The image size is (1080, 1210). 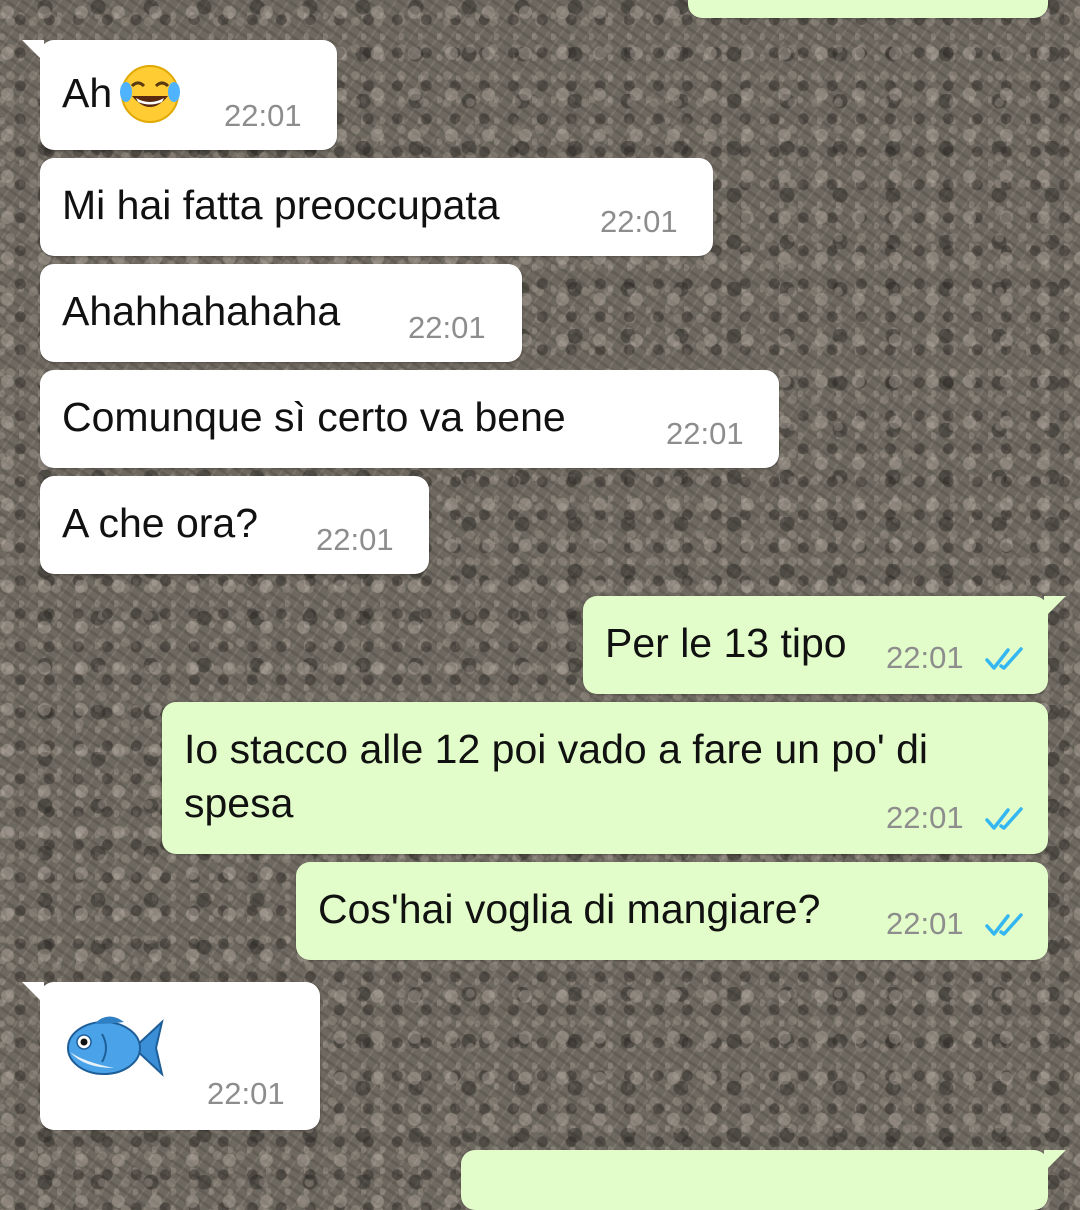 What do you see at coordinates (763, 1180) in the screenshot?
I see `message-bubble-partial-bottom` at bounding box center [763, 1180].